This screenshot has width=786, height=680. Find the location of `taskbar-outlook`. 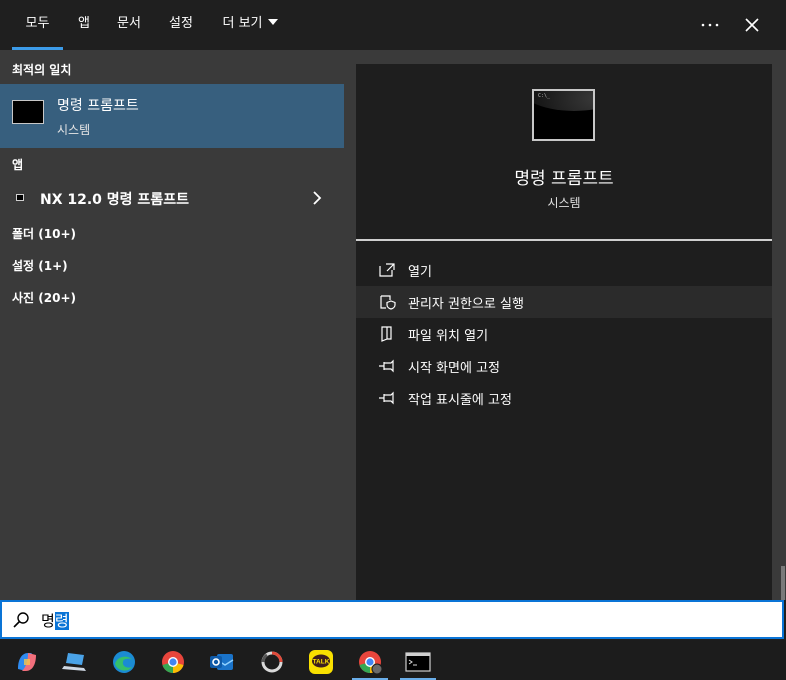

taskbar-outlook is located at coordinates (222, 662).